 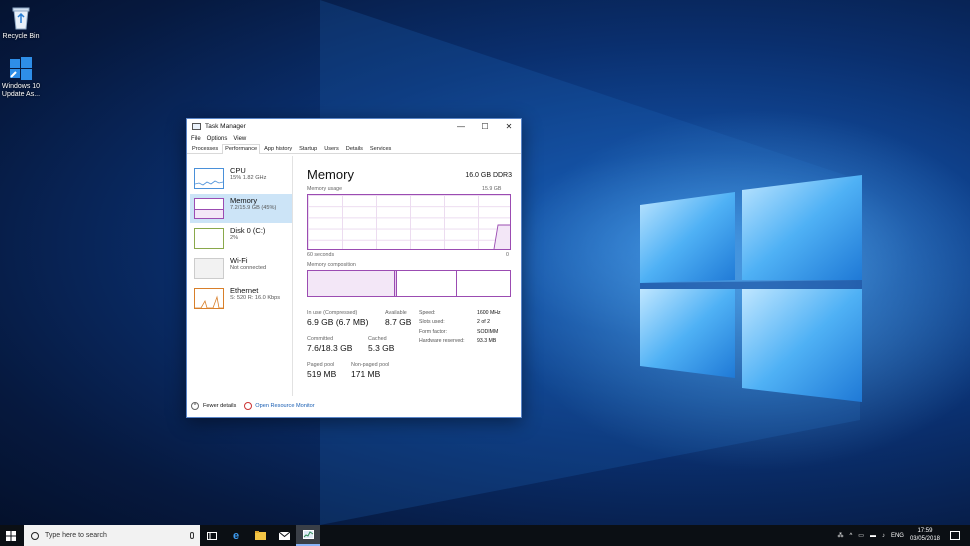 I want to click on stat-value: 519 MB, so click(x=322, y=374).